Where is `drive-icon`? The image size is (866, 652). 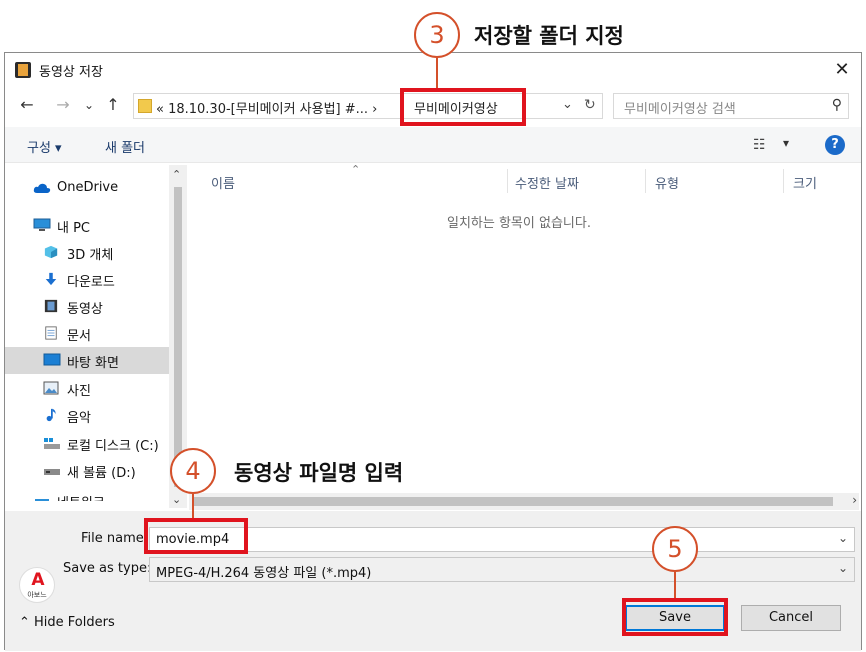 drive-icon is located at coordinates (52, 472).